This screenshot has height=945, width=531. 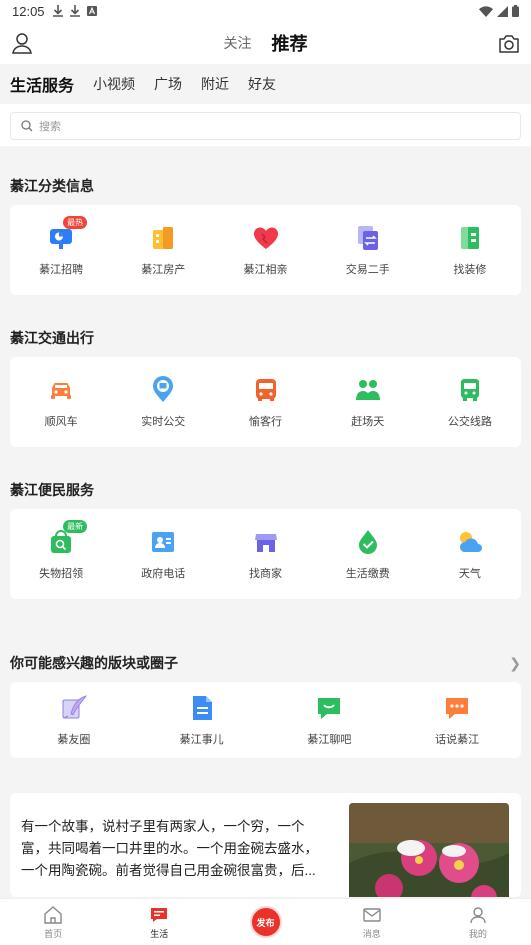 What do you see at coordinates (202, 707) in the screenshot?
I see `document-icon` at bounding box center [202, 707].